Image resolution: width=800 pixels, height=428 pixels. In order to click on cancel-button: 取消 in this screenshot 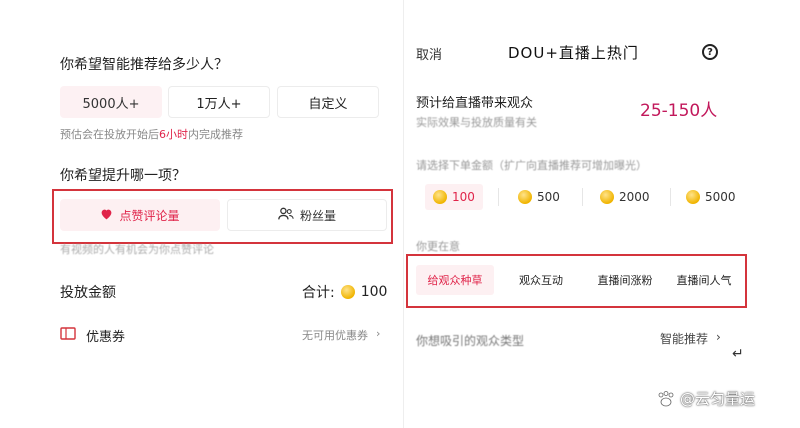, I will do `click(429, 53)`.